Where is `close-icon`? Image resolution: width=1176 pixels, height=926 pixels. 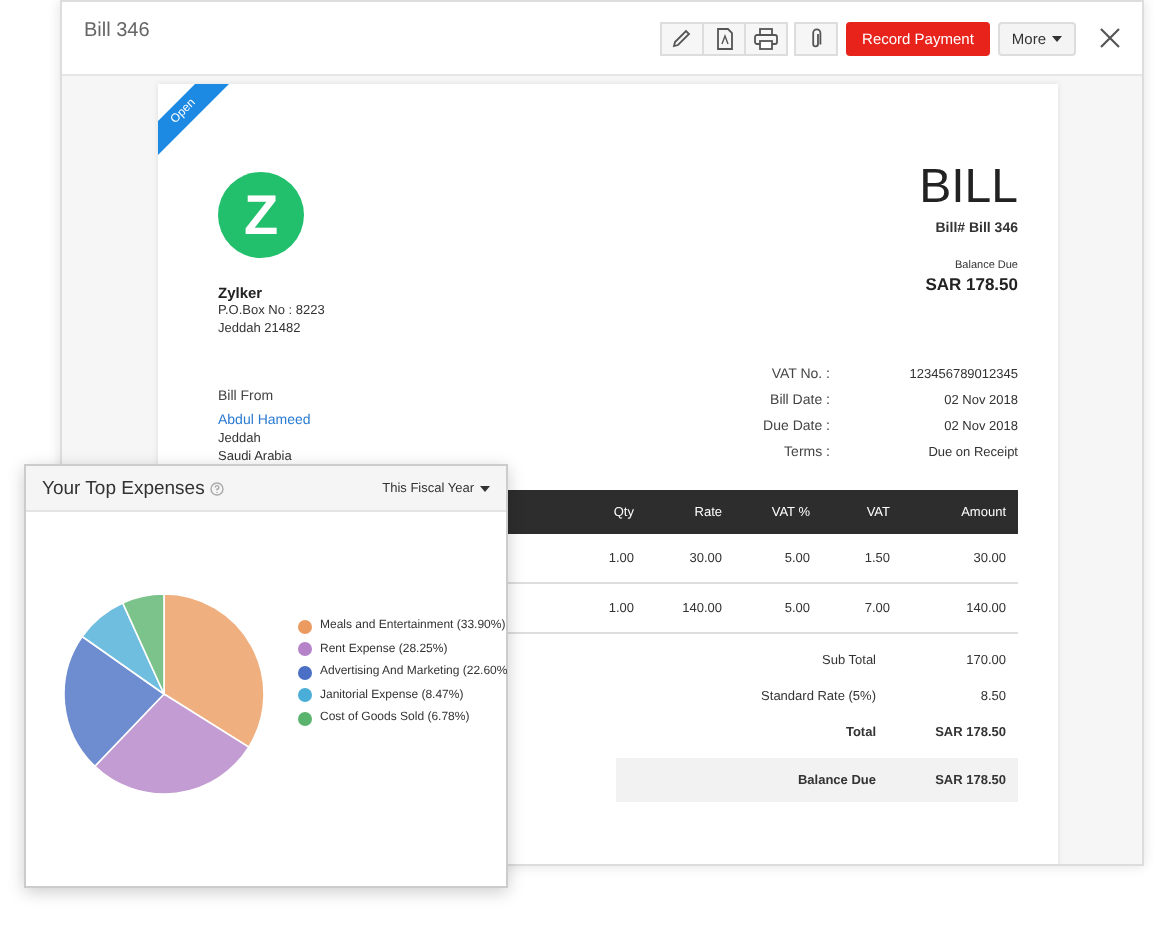 close-icon is located at coordinates (1110, 38).